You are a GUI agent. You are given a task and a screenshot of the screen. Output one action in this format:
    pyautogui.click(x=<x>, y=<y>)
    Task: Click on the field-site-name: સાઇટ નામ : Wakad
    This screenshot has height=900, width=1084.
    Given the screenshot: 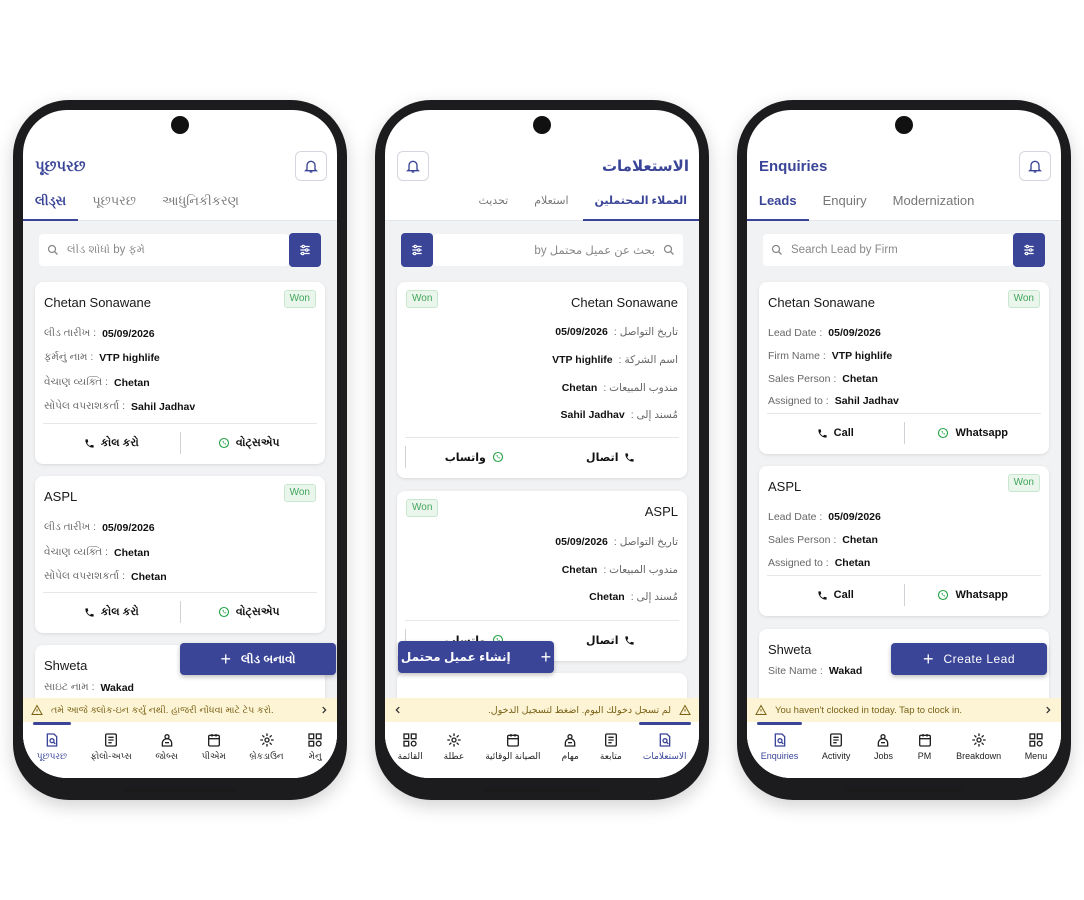 What is the action you would take?
    pyautogui.click(x=89, y=687)
    